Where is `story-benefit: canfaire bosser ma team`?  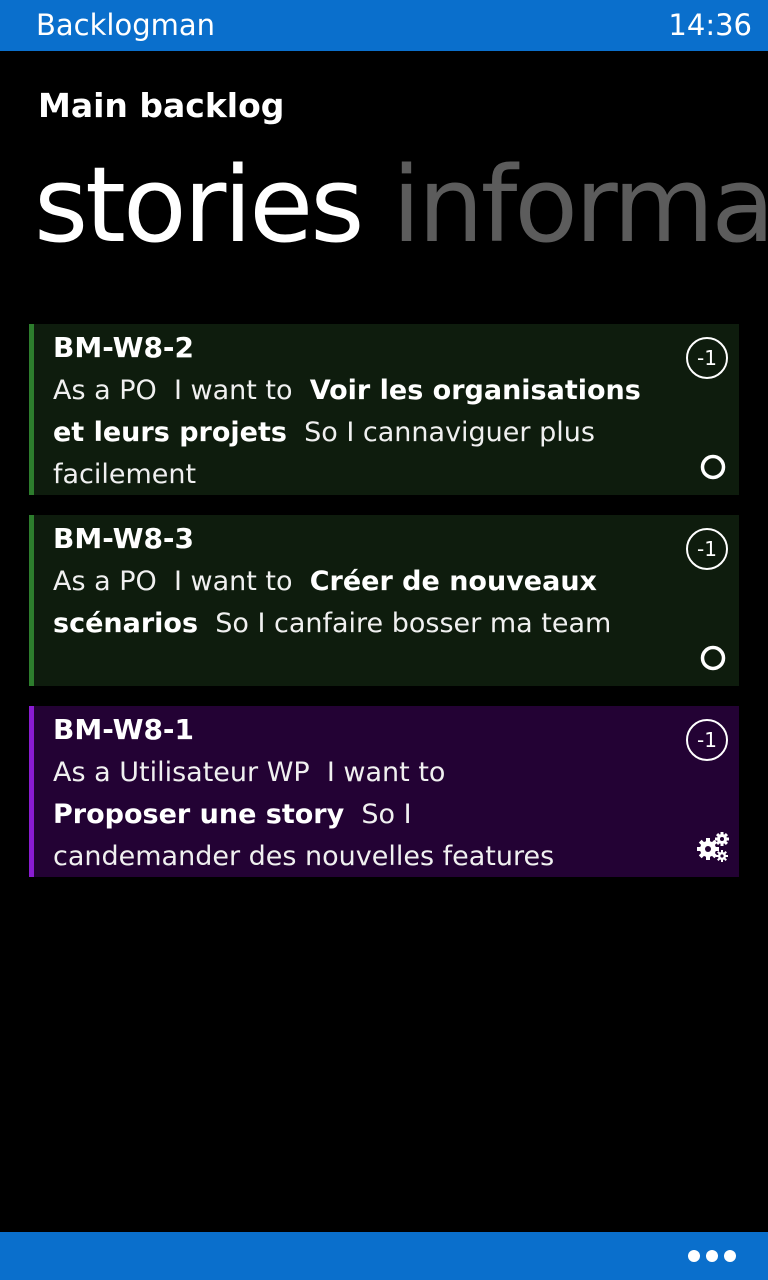 story-benefit: canfaire bosser ma team is located at coordinates (443, 623).